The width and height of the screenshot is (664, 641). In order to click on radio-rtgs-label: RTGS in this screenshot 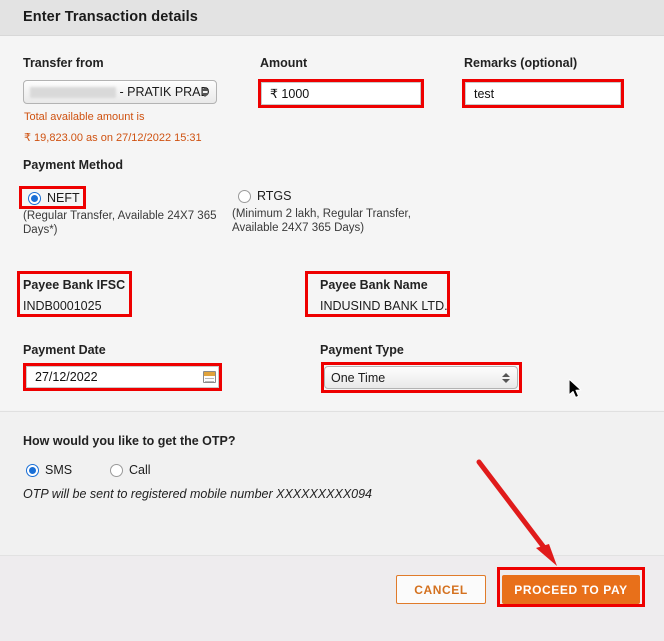, I will do `click(274, 196)`.